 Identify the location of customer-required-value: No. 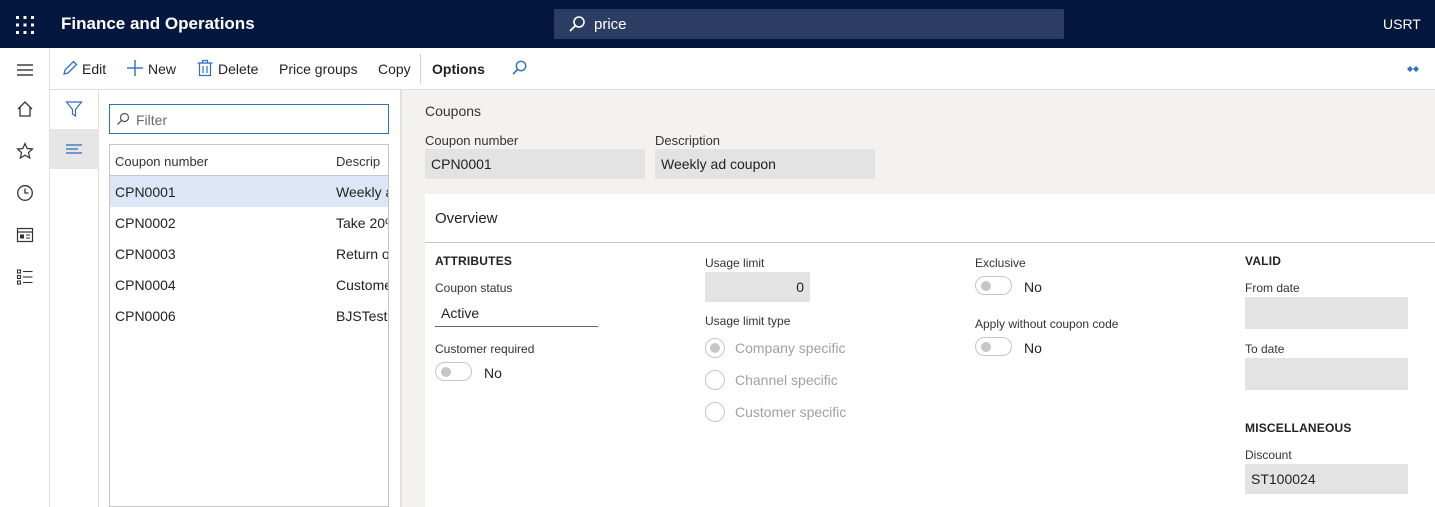
(493, 373).